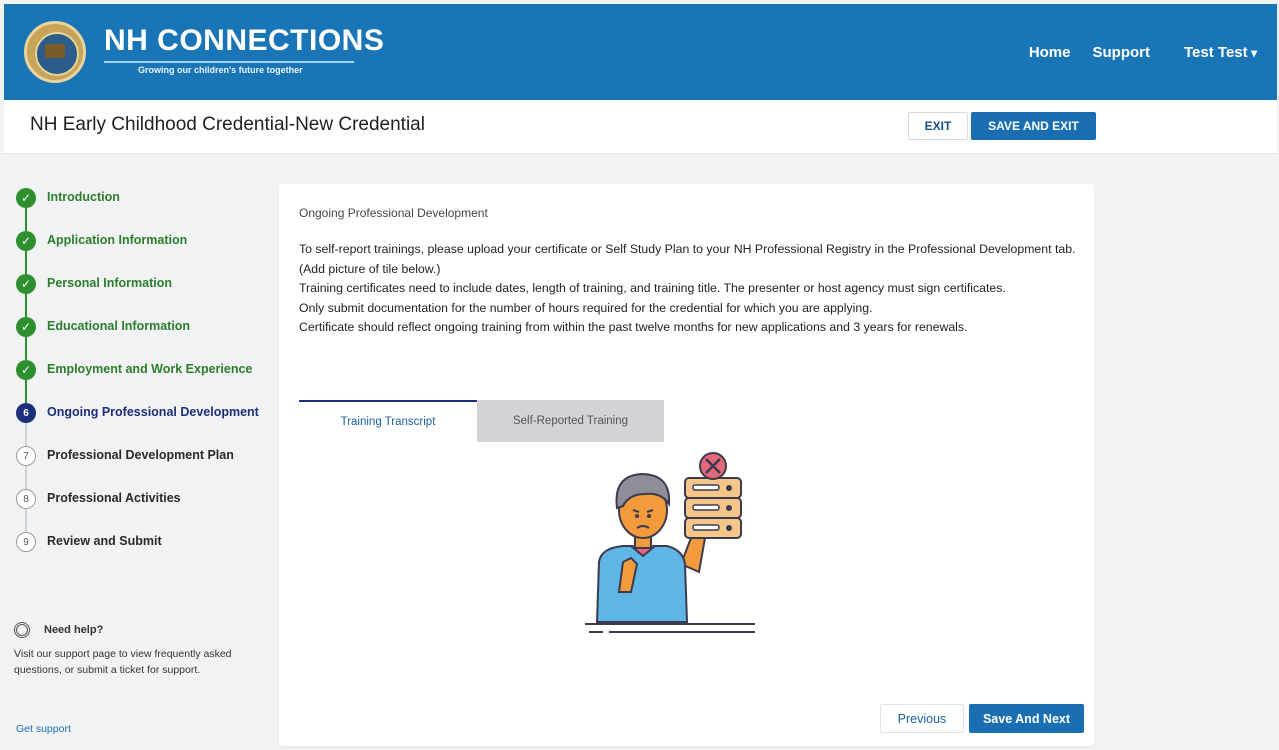  Describe the element at coordinates (141, 208) in the screenshot. I see `step-item: ✓ Introduction` at that location.